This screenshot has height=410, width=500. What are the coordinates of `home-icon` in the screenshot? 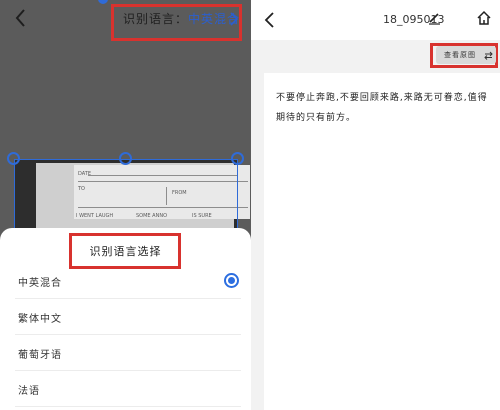 It's located at (484, 18).